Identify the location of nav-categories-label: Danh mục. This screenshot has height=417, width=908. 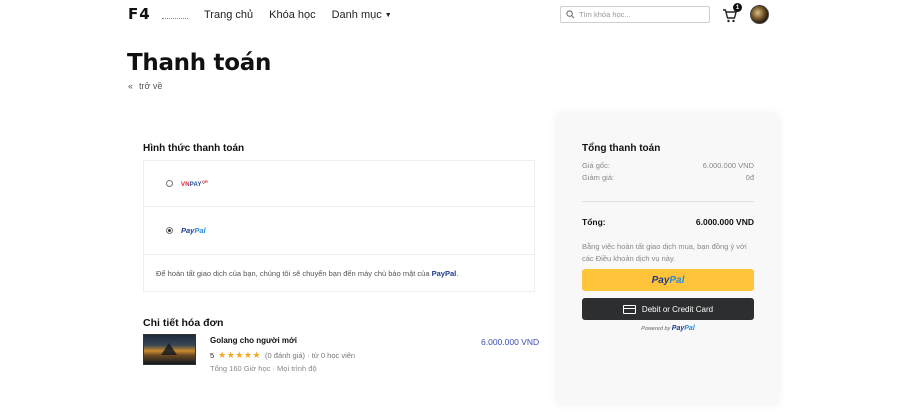
(356, 15).